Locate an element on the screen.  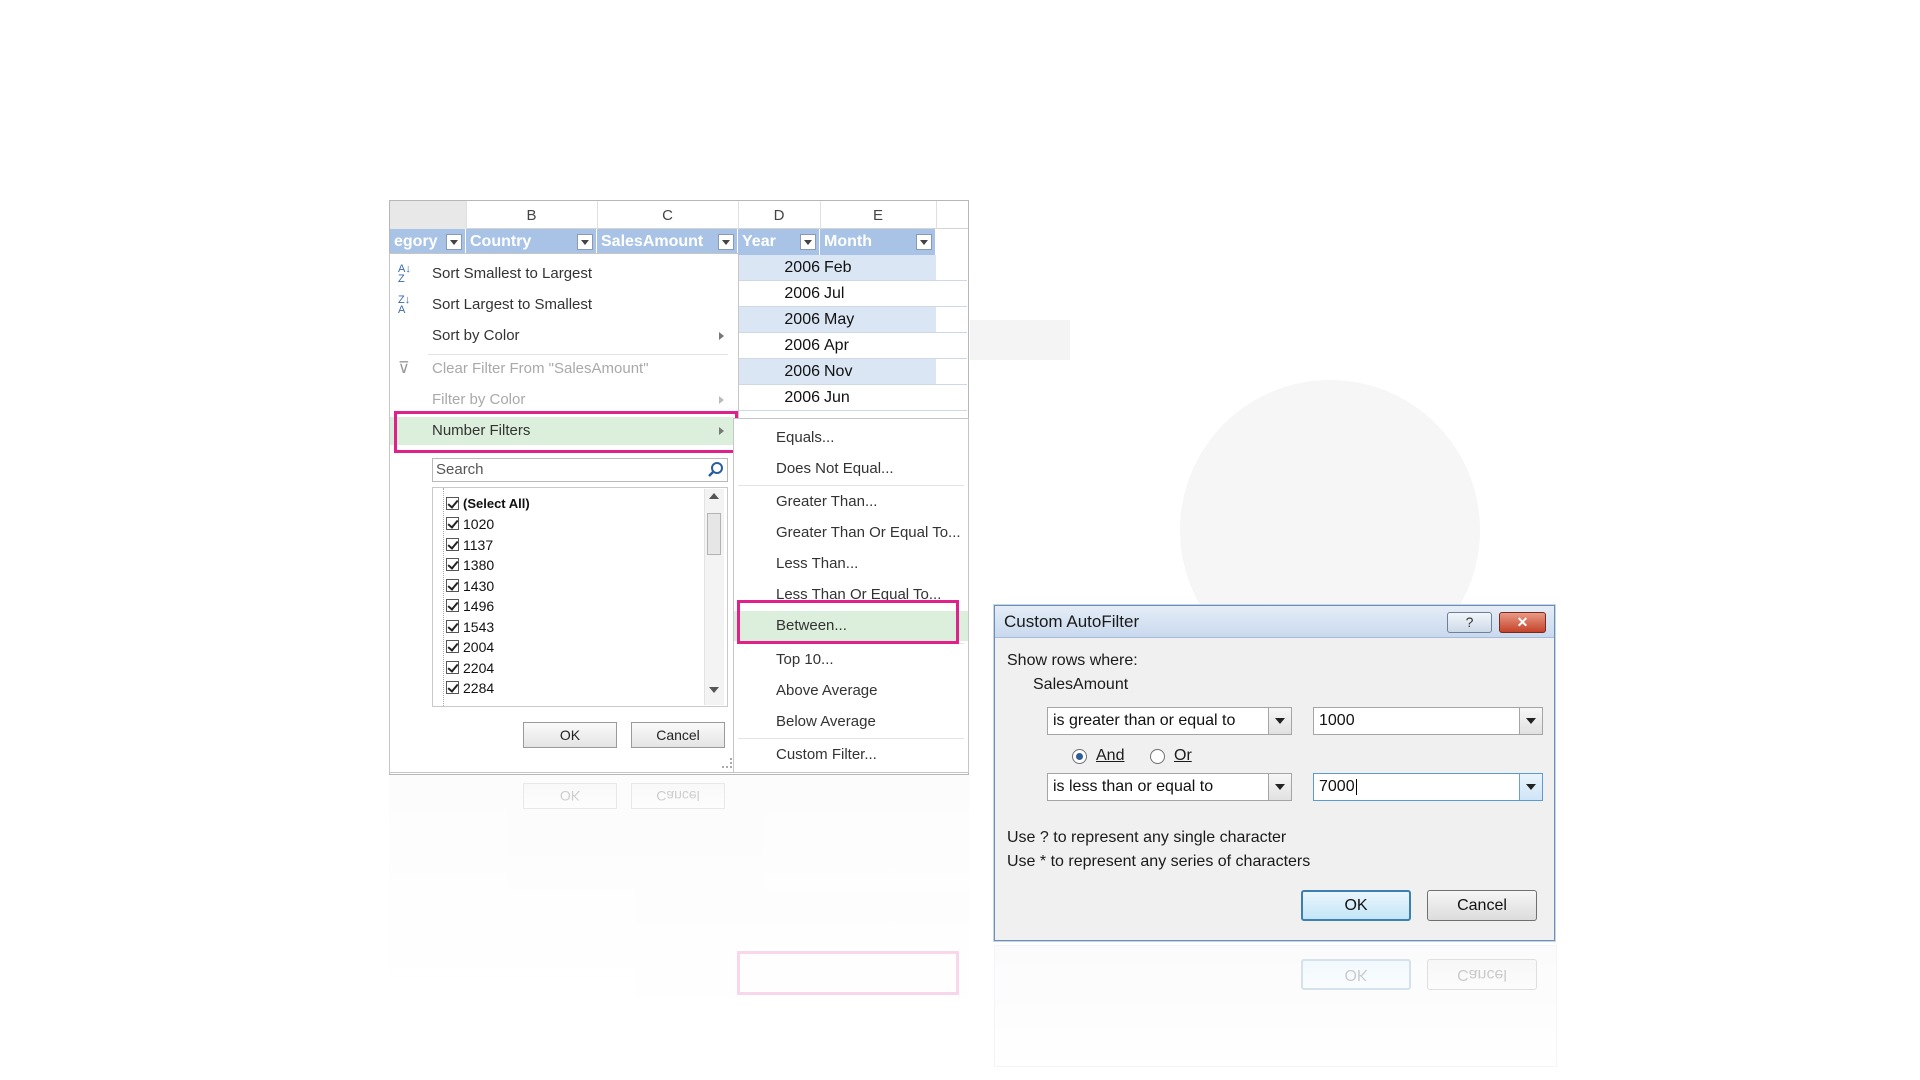
column-header-row: B C D E is located at coordinates (679, 215).